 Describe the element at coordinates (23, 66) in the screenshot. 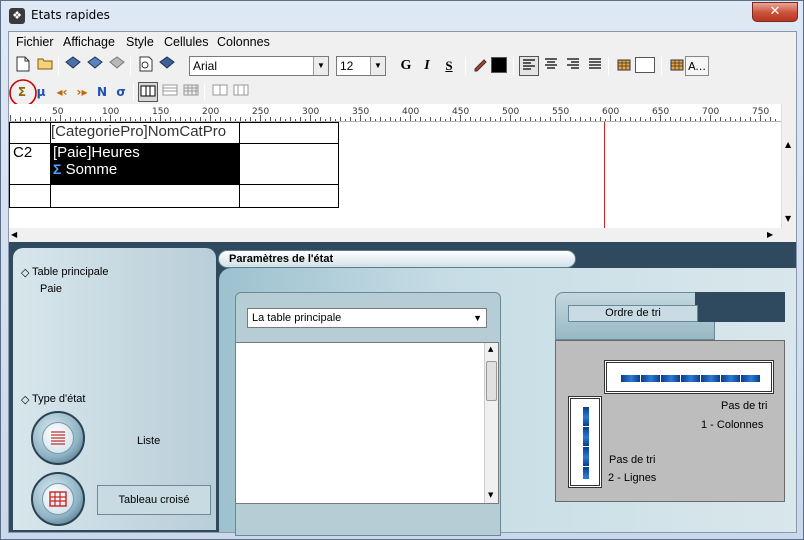

I see `new-document-icon` at that location.